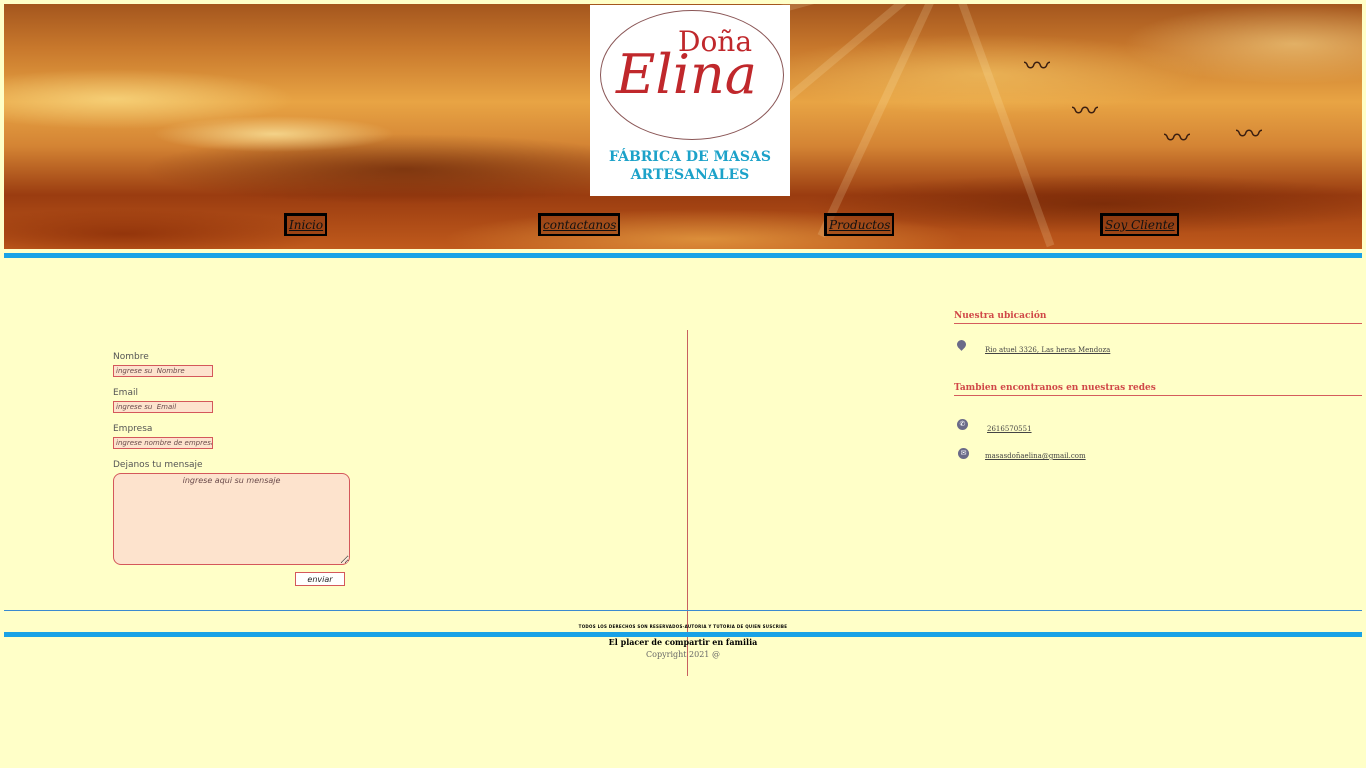 The height and width of the screenshot is (768, 1366). What do you see at coordinates (690, 166) in the screenshot?
I see `brand-subtitle: FÁBRICA DE MASAS ARTESANALES` at bounding box center [690, 166].